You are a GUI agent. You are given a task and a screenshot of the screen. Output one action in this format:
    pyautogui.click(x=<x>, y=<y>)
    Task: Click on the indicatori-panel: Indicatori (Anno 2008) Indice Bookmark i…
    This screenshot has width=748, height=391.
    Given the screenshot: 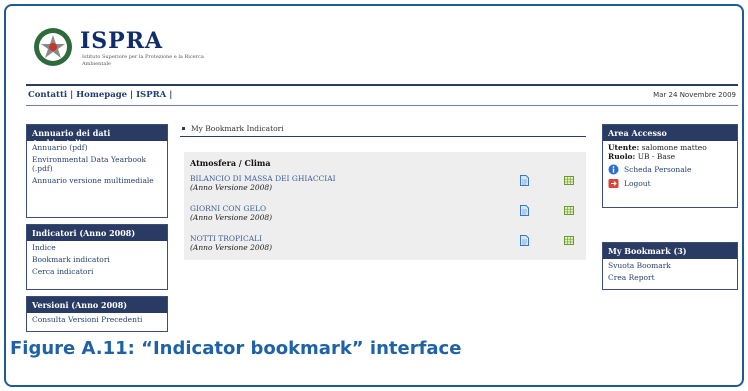 What is the action you would take?
    pyautogui.click(x=97, y=257)
    